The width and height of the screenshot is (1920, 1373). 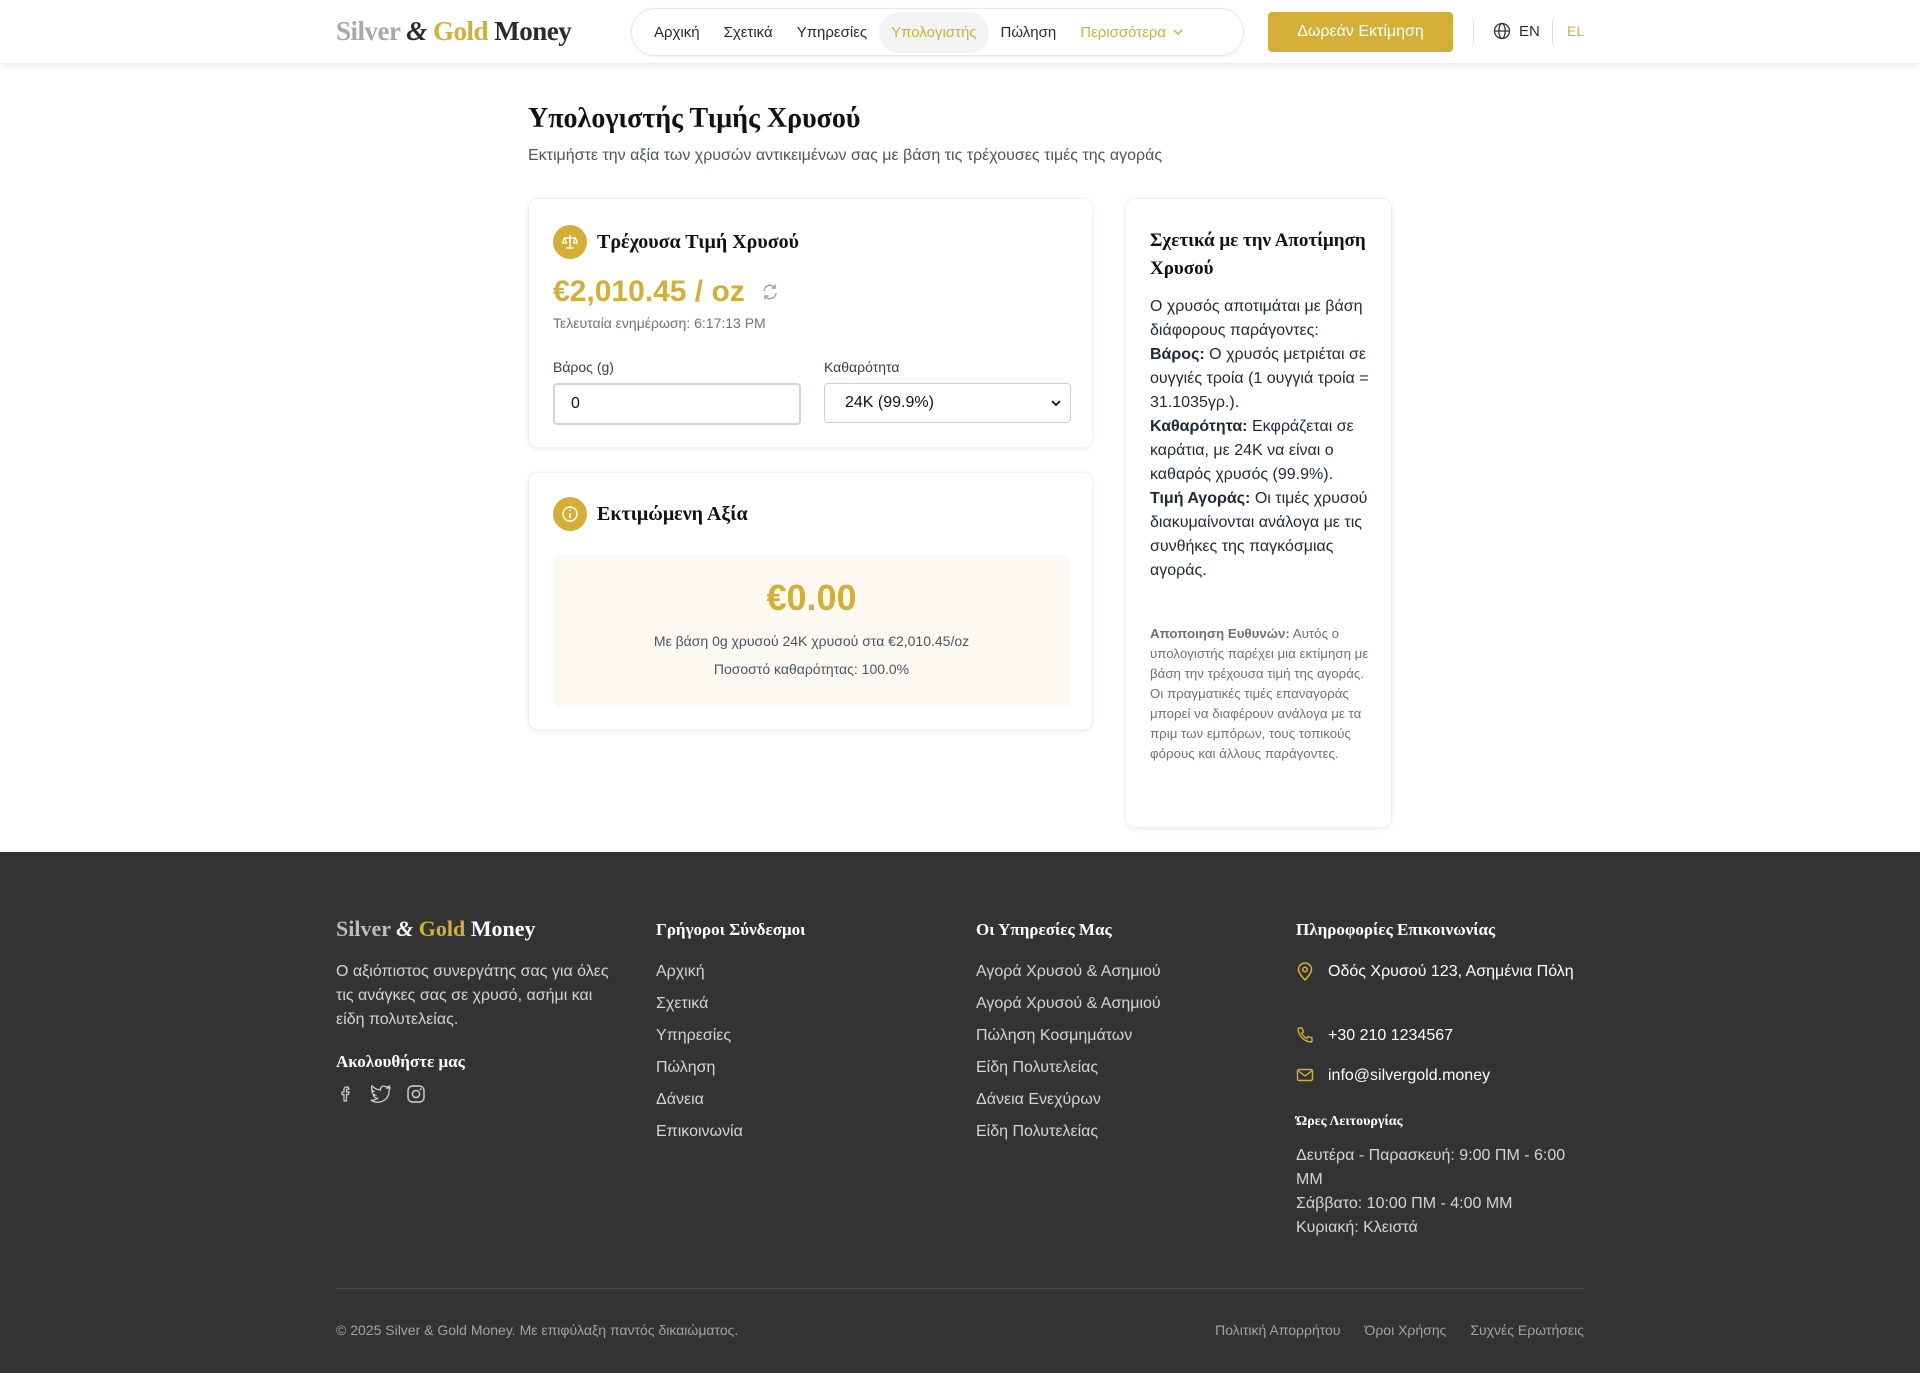 What do you see at coordinates (659, 323) in the screenshot?
I see `last-updated-text: Τελευταία ενημέρωση: 6:17:13 PM` at bounding box center [659, 323].